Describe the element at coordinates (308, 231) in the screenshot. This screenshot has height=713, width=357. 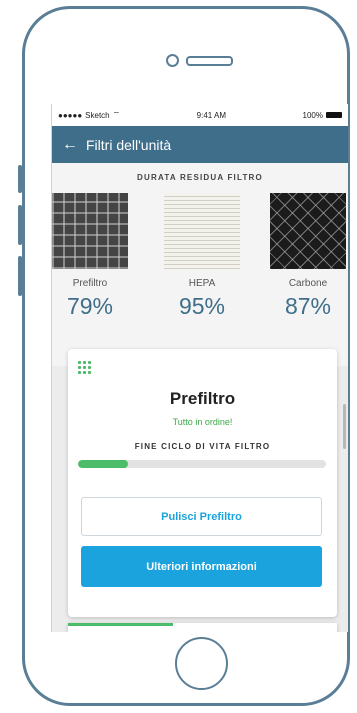
I see `carbon-filter-image` at that location.